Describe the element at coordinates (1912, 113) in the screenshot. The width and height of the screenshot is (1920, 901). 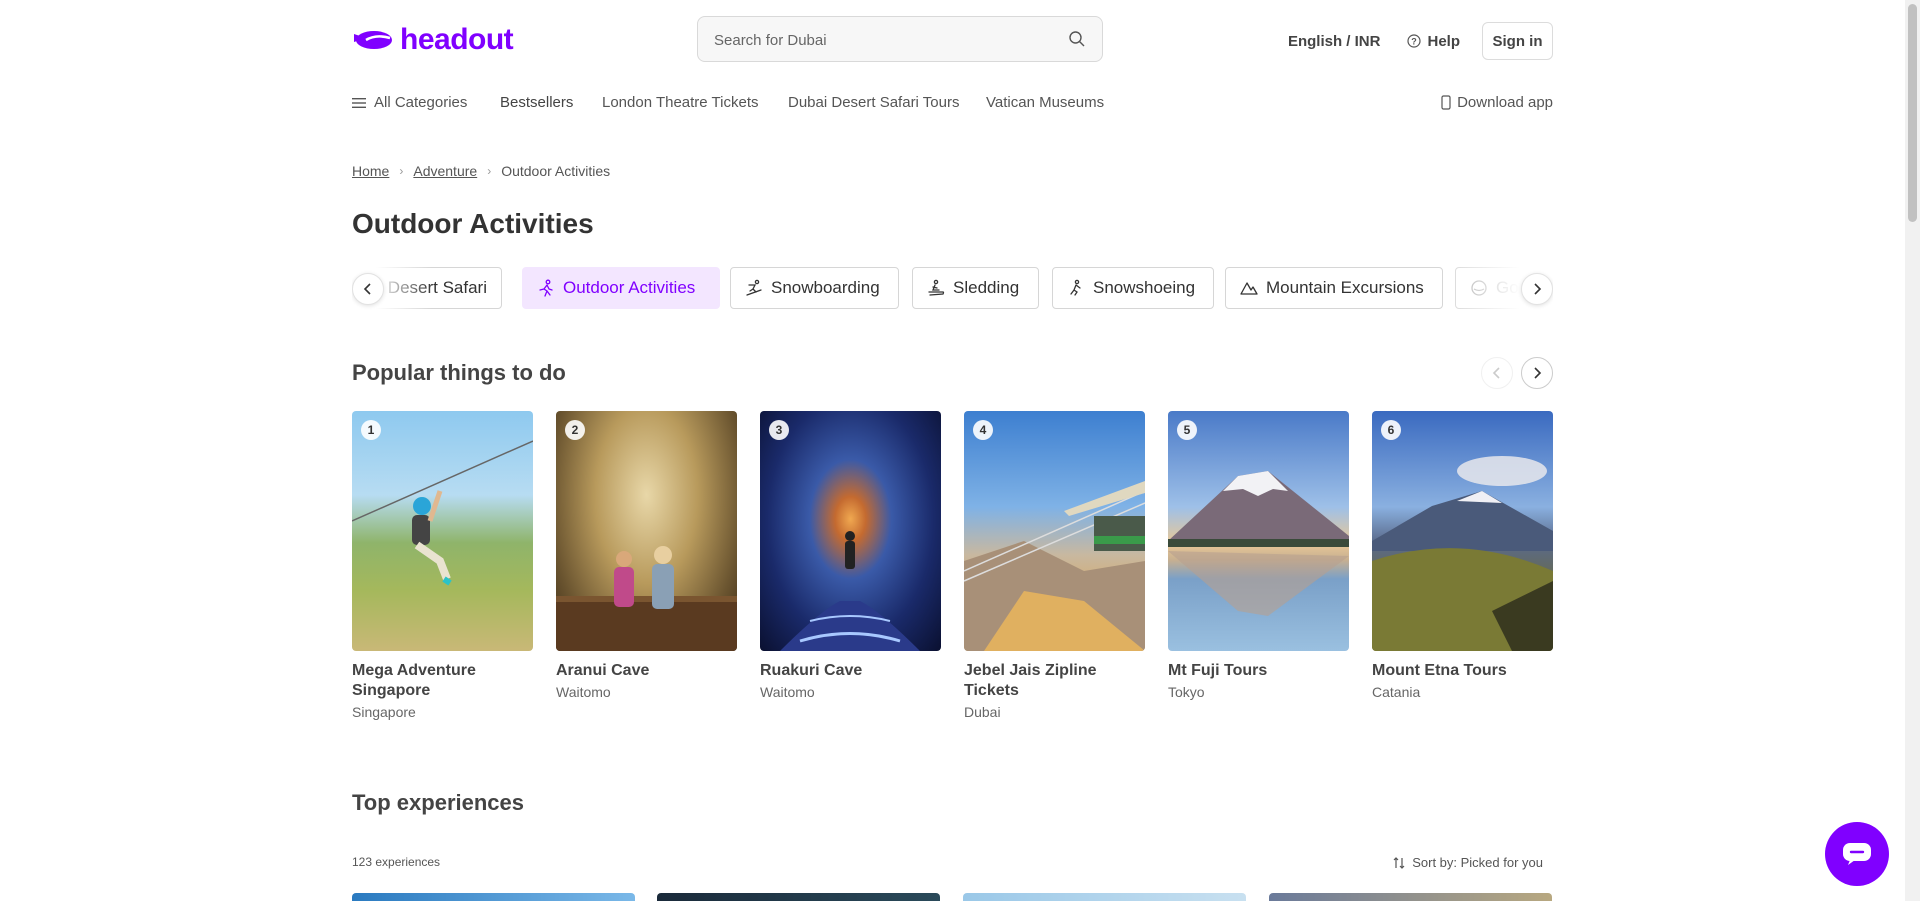
I see `scrollbar-thumb` at that location.